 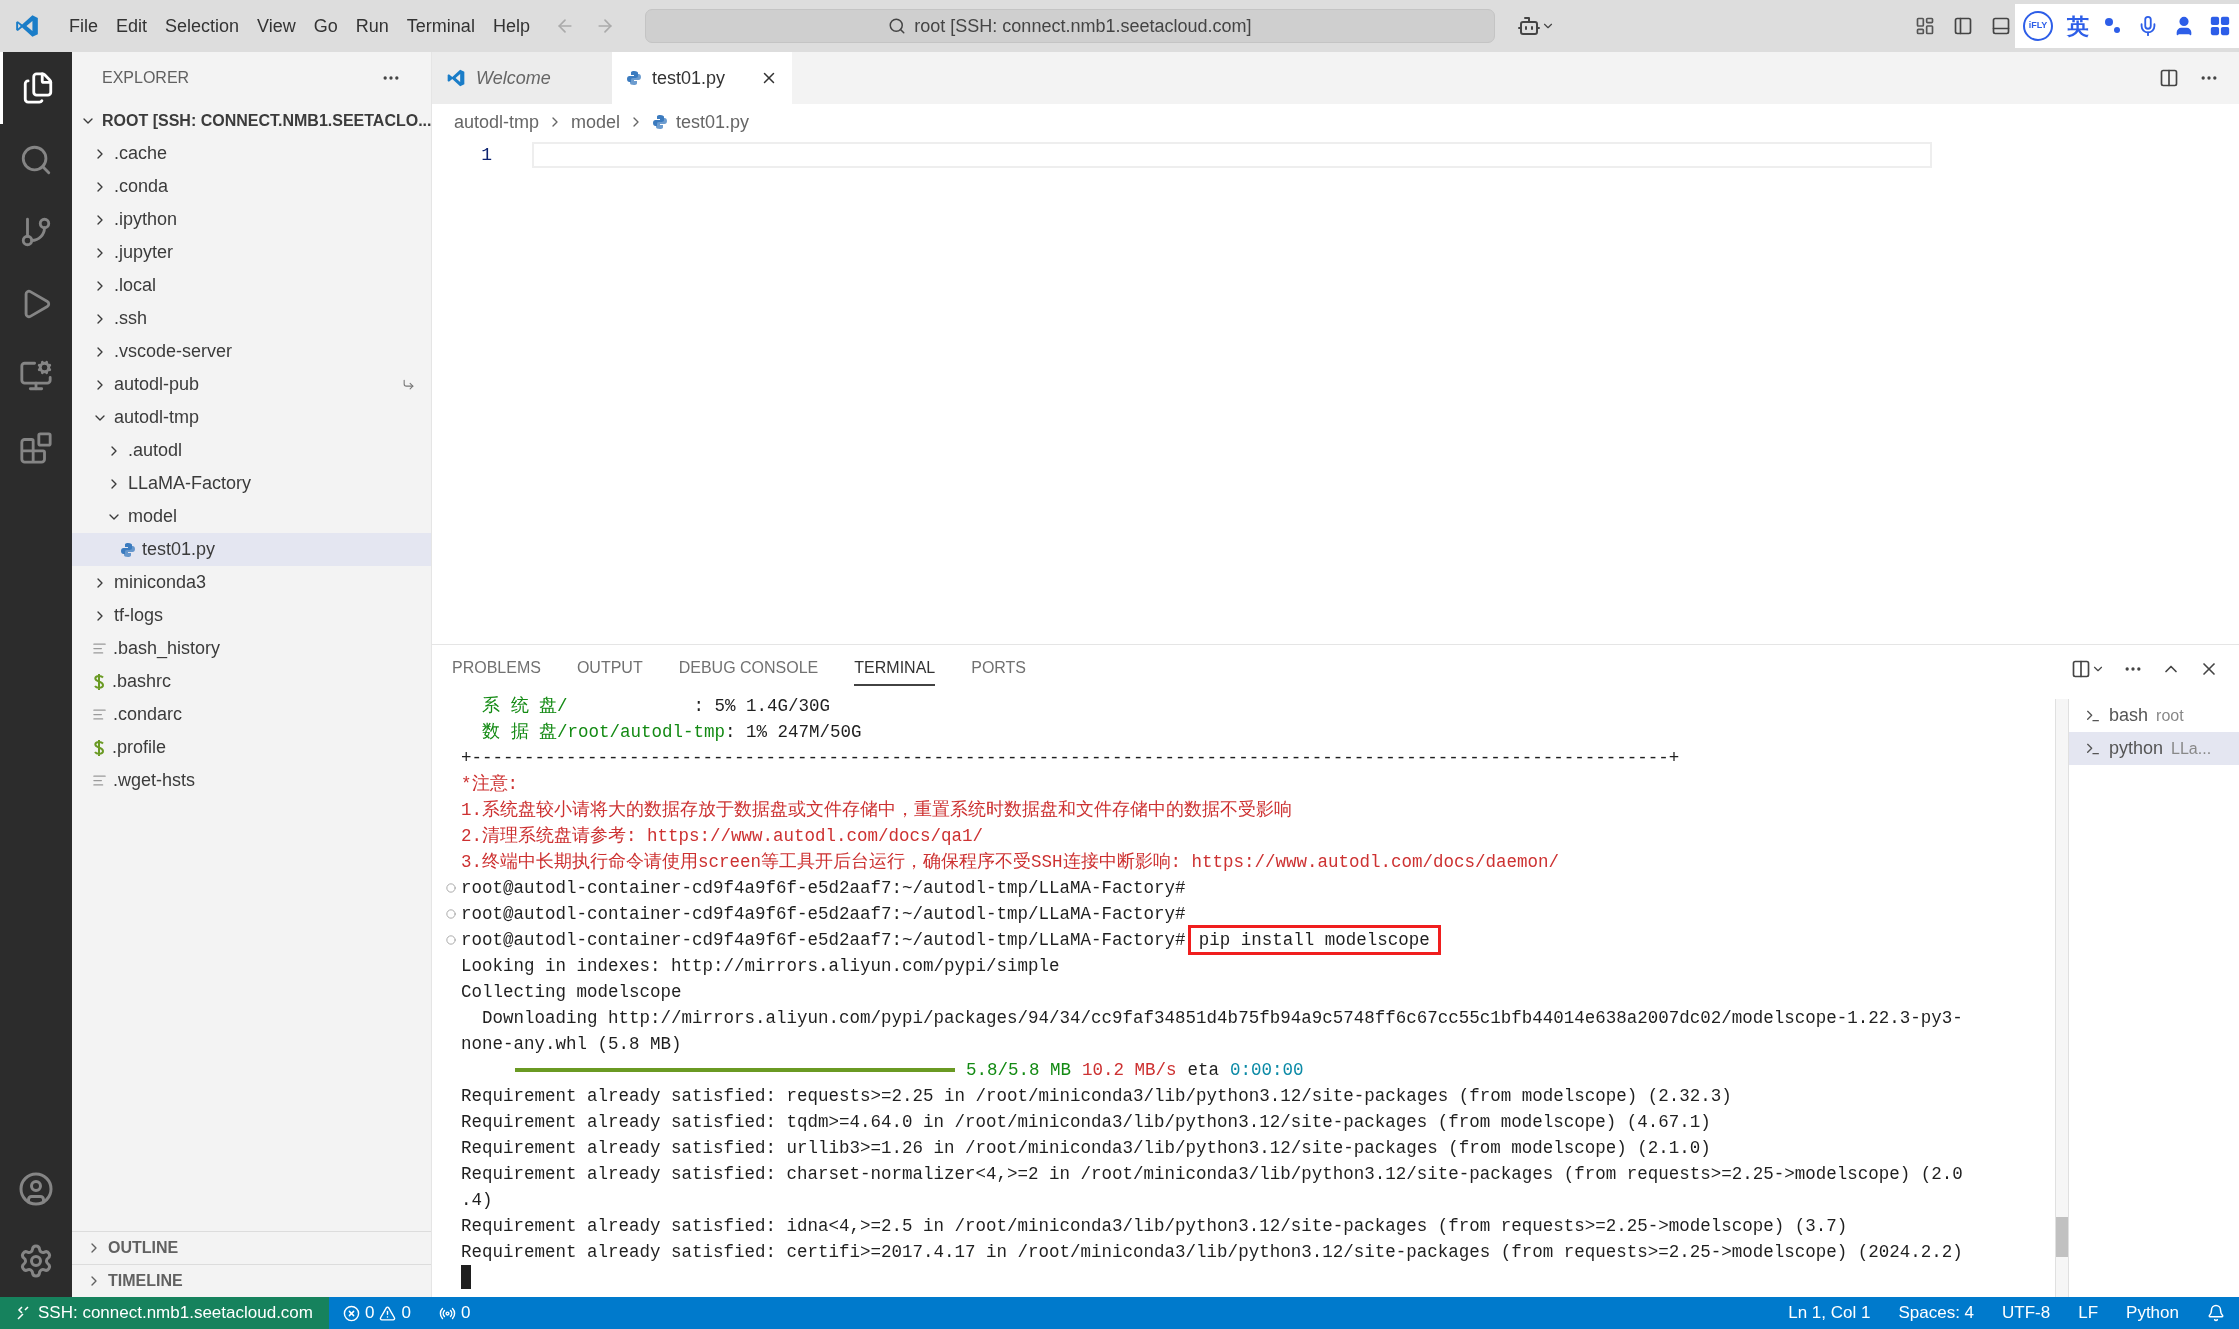 What do you see at coordinates (496, 669) in the screenshot?
I see `panel-tab: PROBLEMS` at bounding box center [496, 669].